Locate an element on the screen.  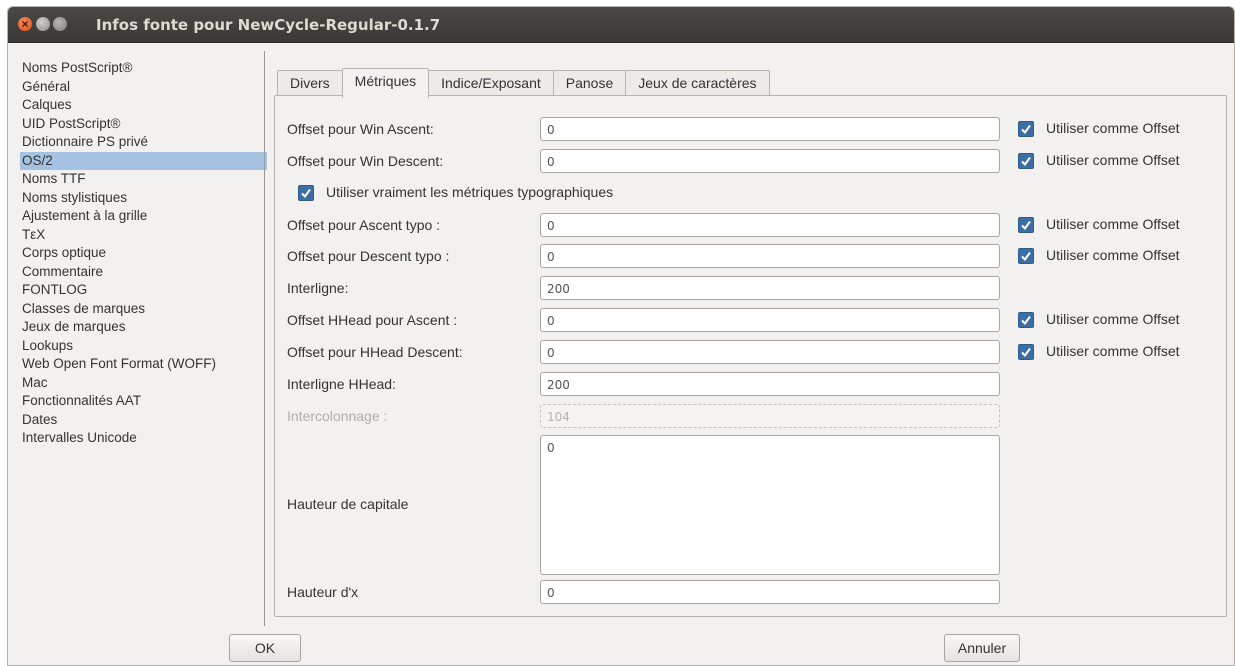
hhead-descent-input: 0 is located at coordinates (770, 352).